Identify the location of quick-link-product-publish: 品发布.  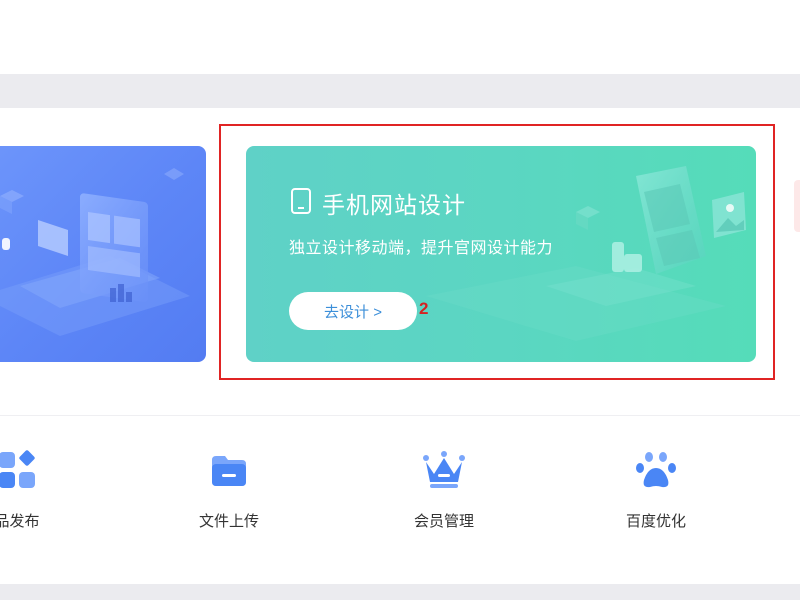
(43, 496).